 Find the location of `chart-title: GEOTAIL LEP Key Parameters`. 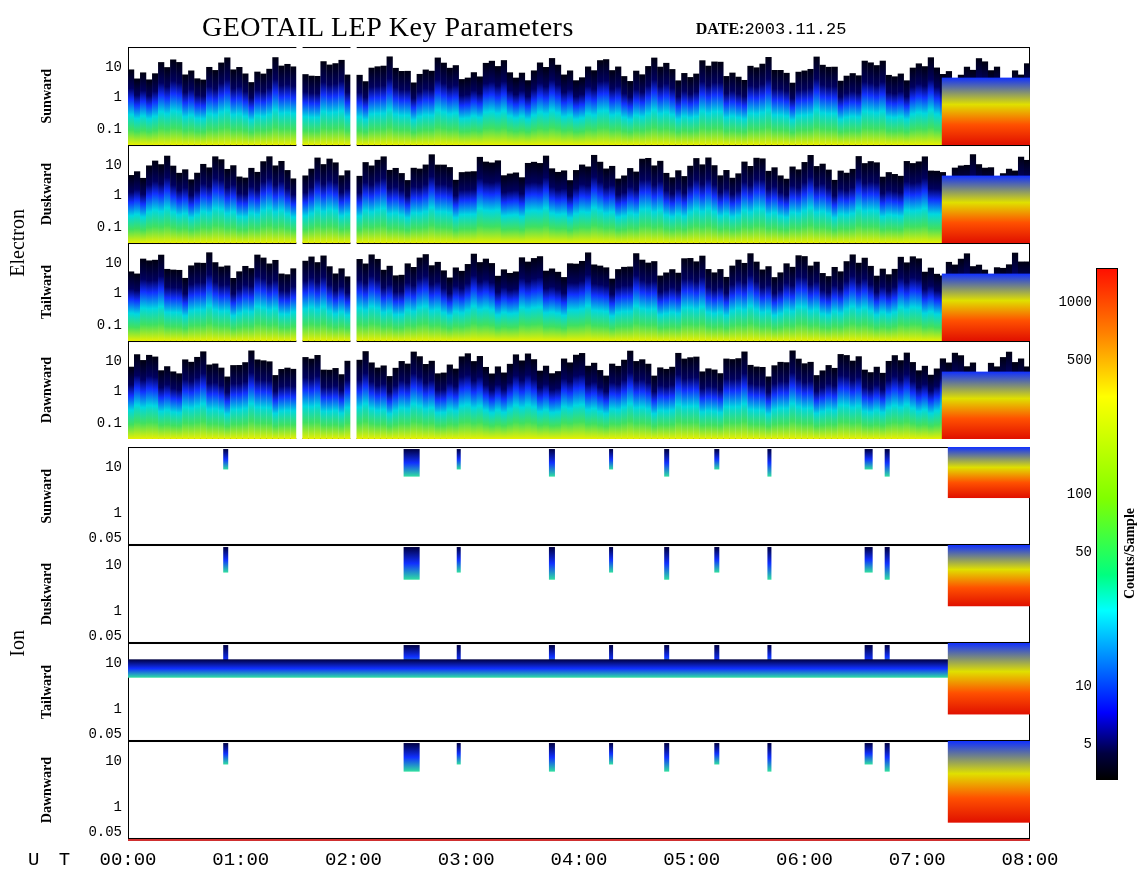

chart-title: GEOTAIL LEP Key Parameters is located at coordinates (388, 27).